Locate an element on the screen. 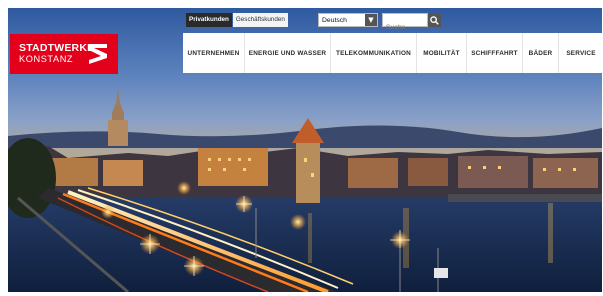 This screenshot has height=296, width=603. language-value: Deutsch is located at coordinates (334, 20).